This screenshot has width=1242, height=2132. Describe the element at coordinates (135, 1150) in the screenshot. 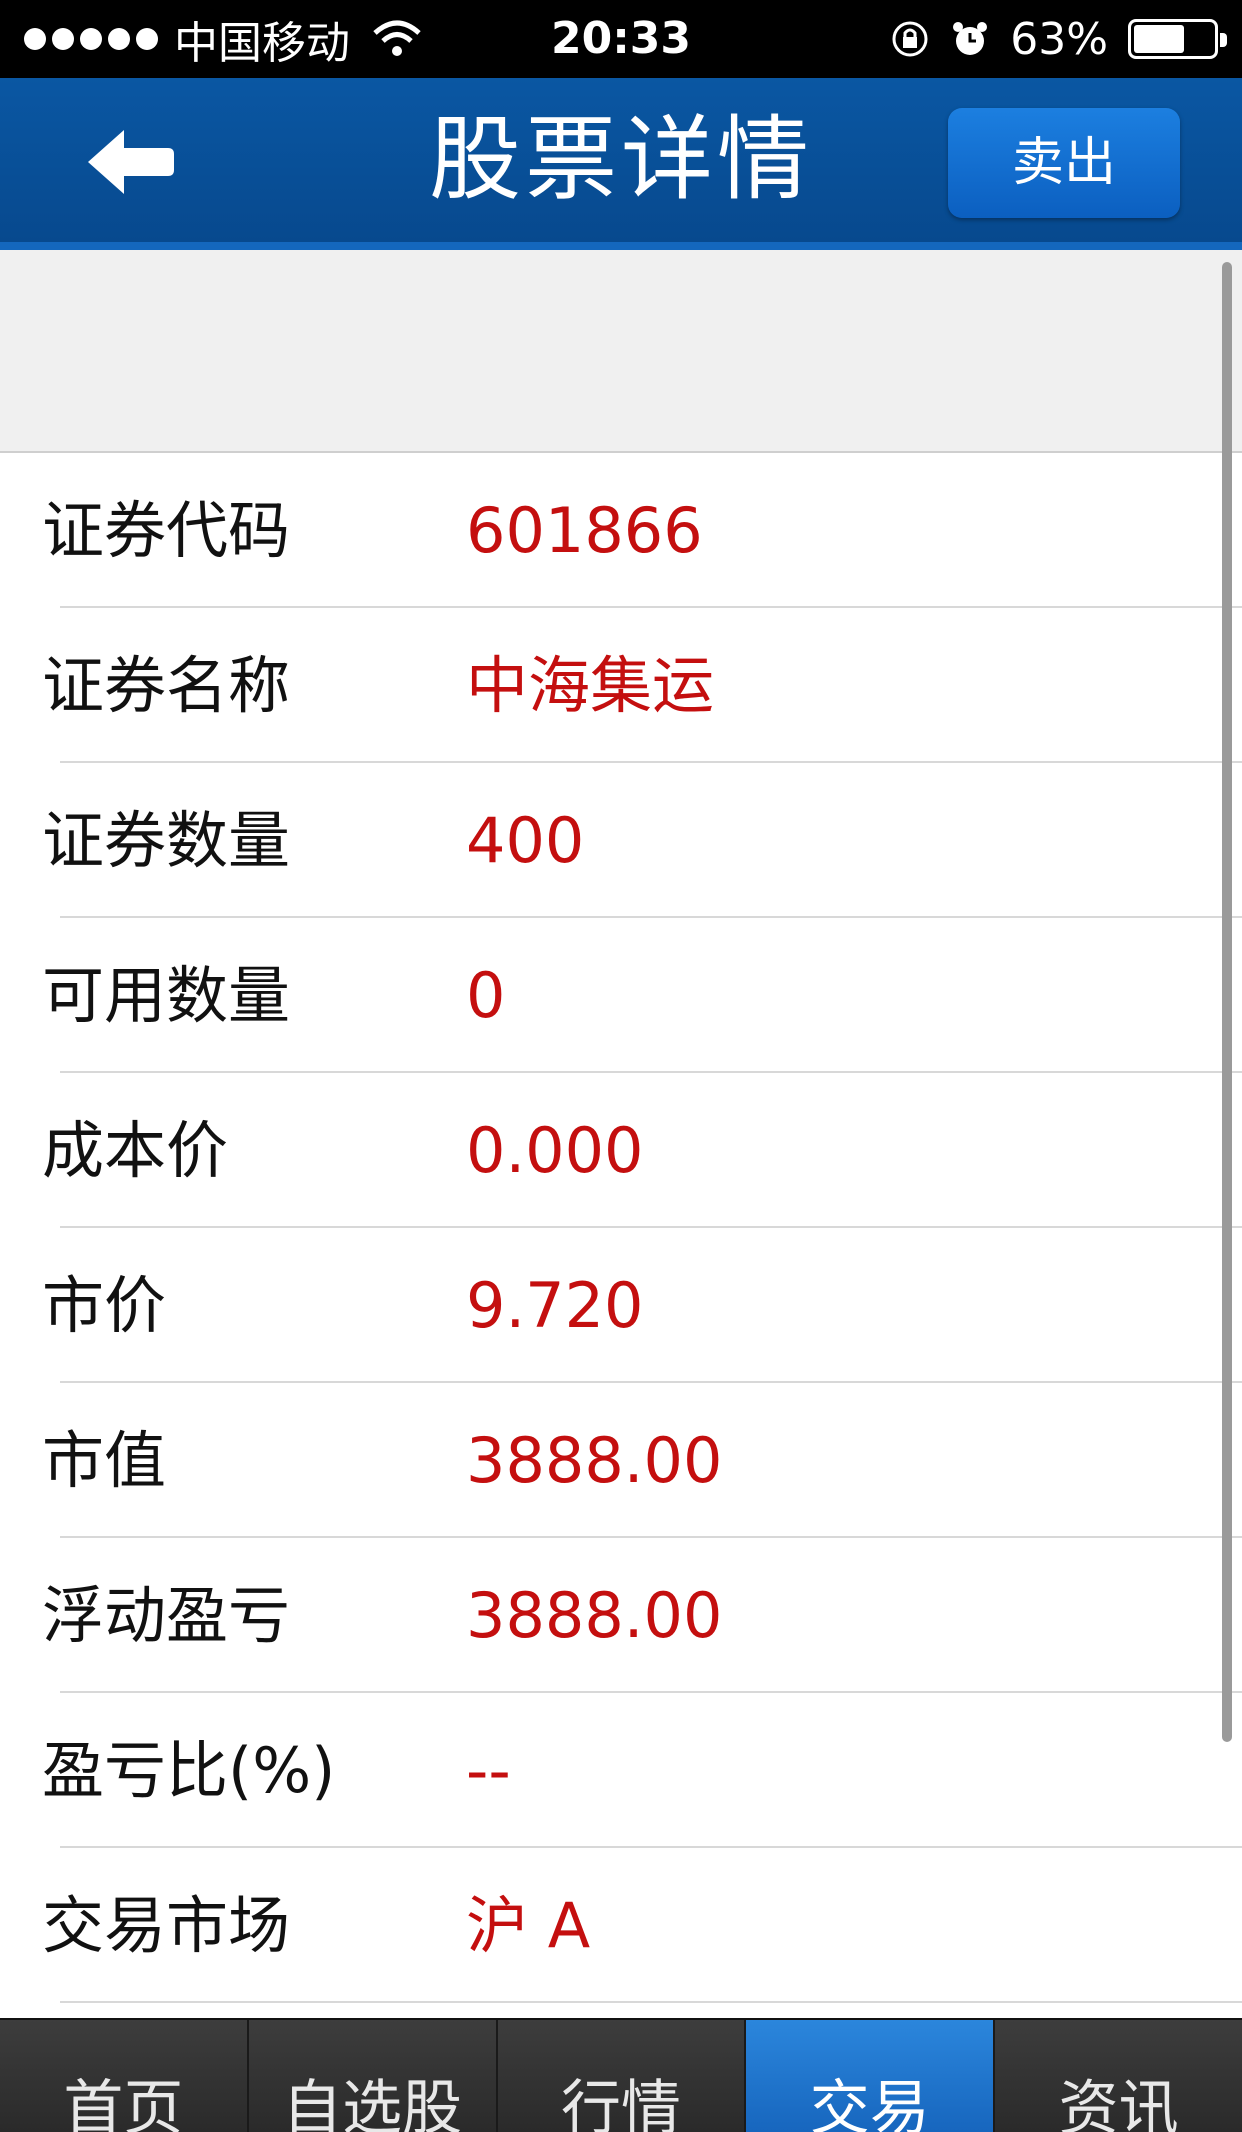

I see `row-label: 成本价` at that location.